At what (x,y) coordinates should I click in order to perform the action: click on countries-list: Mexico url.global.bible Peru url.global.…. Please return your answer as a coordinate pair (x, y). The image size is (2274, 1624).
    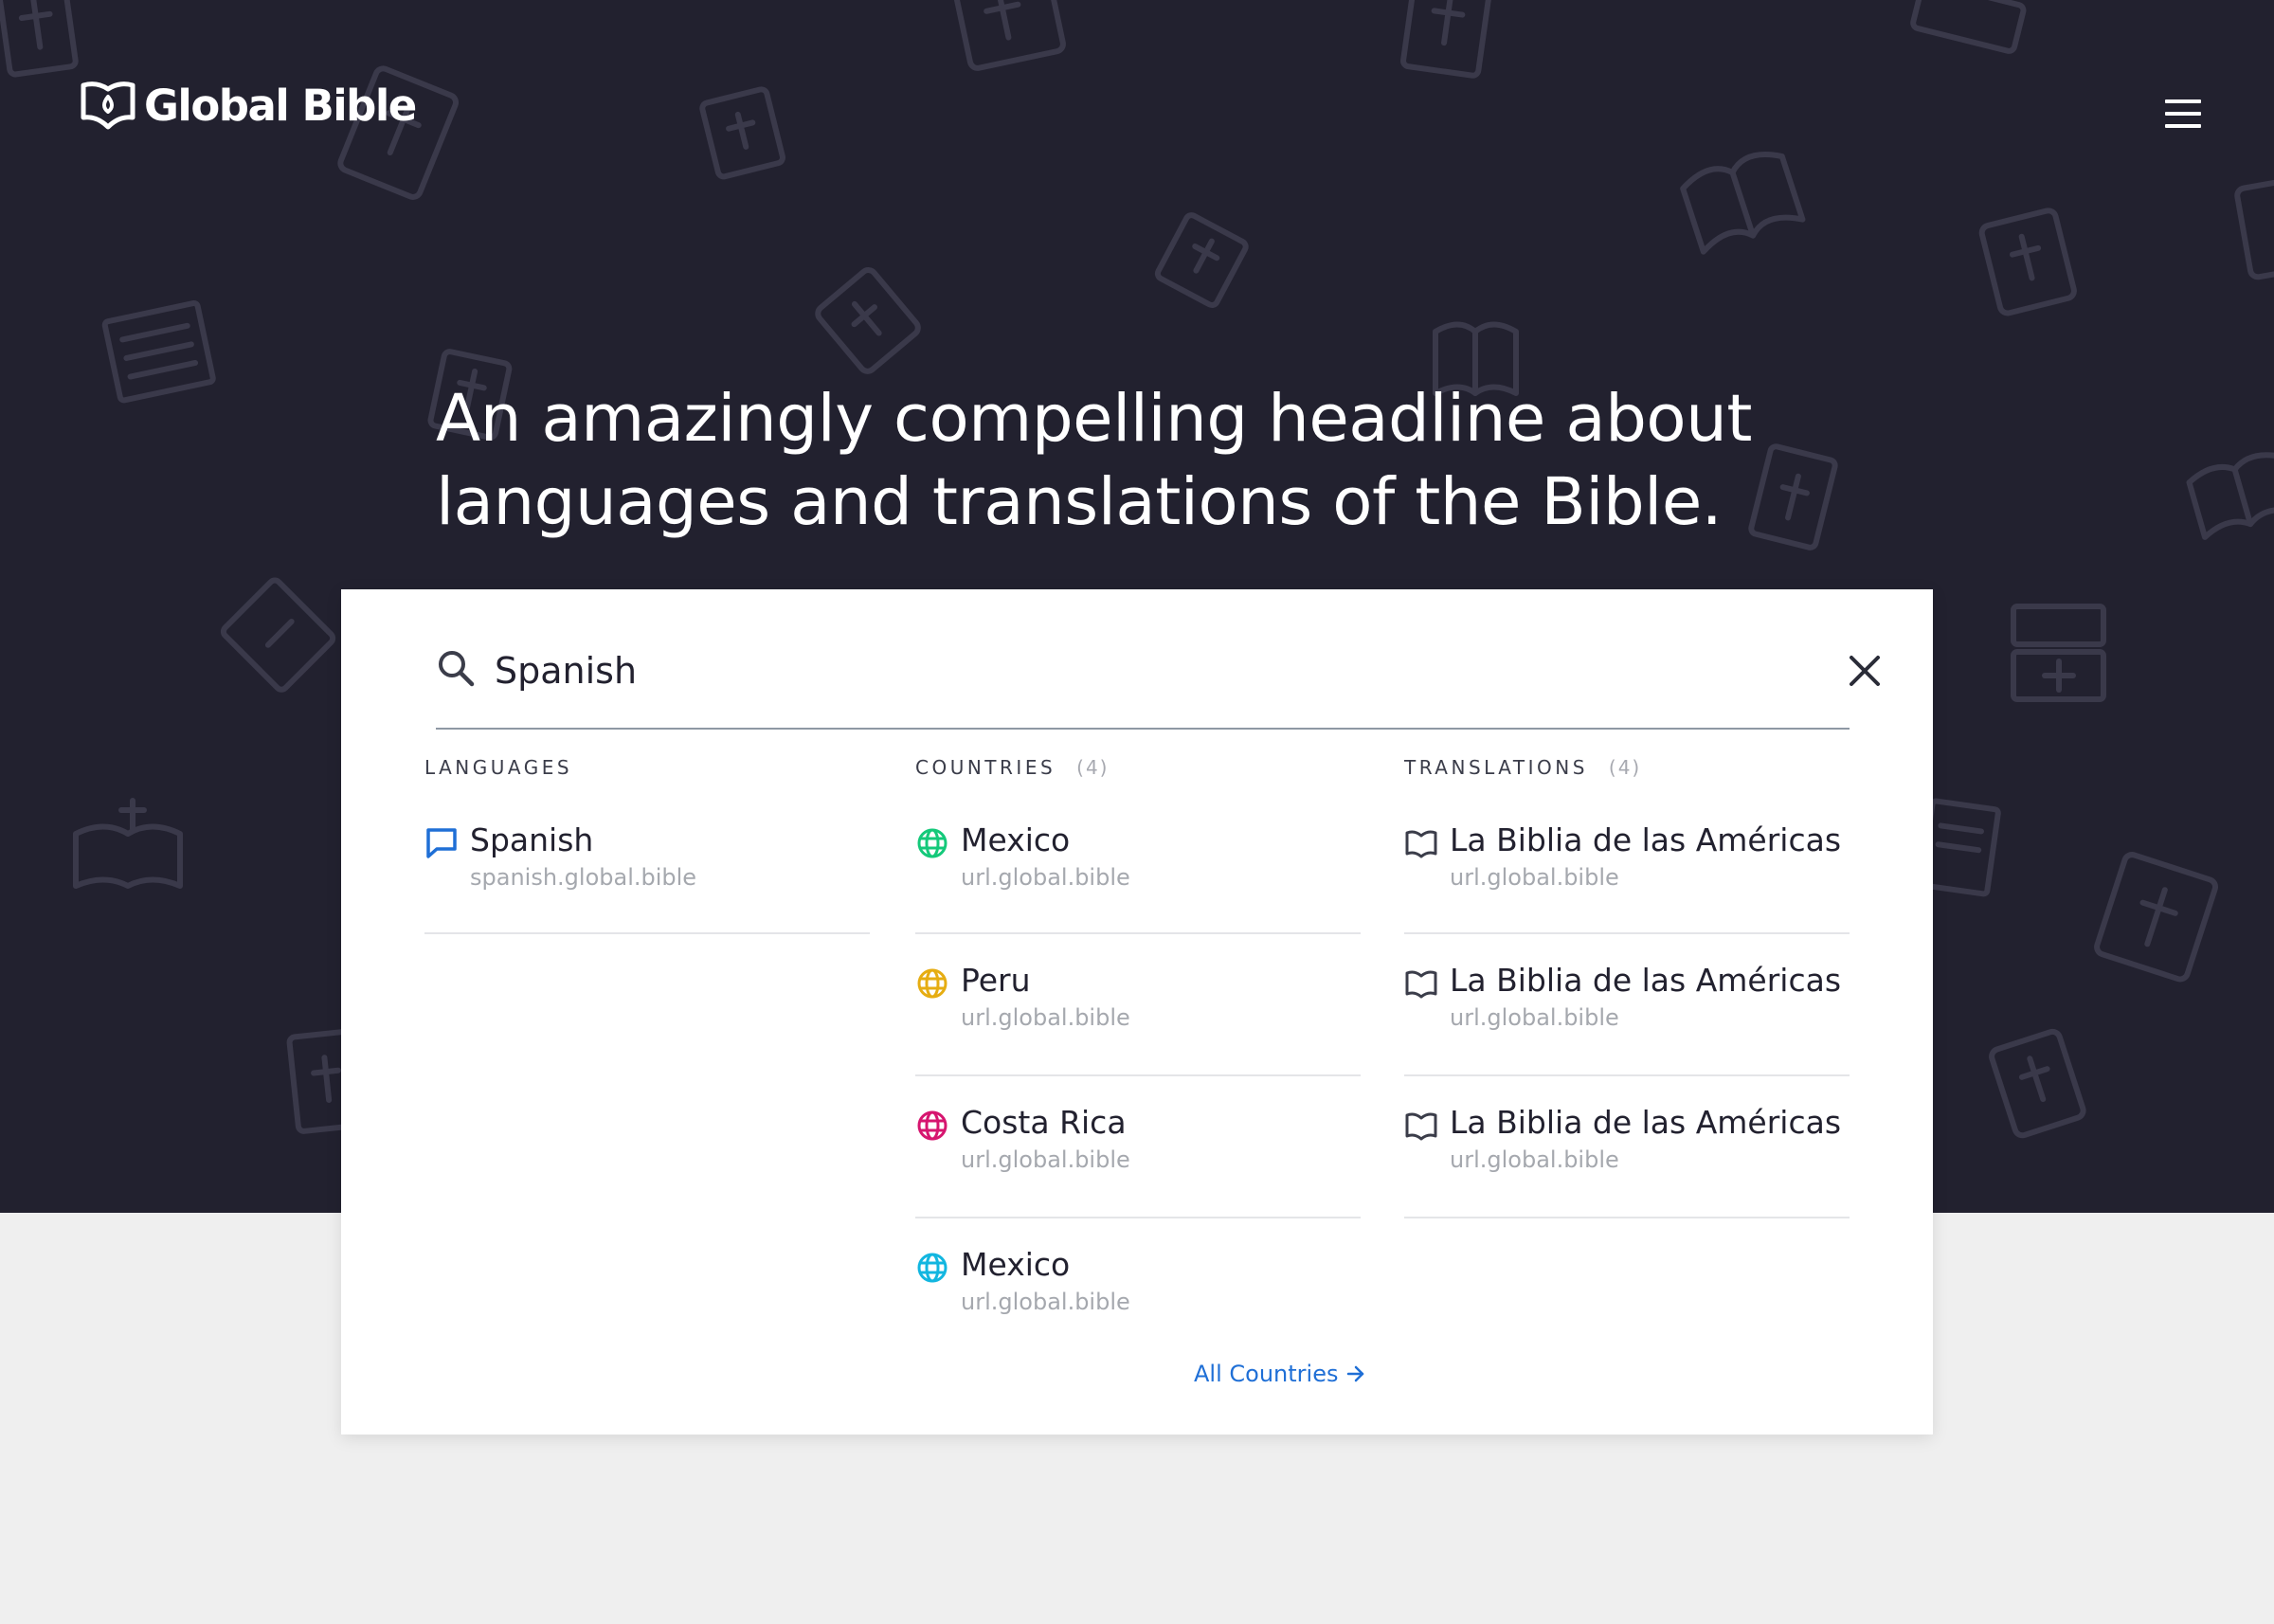
    Looking at the image, I should click on (1138, 1090).